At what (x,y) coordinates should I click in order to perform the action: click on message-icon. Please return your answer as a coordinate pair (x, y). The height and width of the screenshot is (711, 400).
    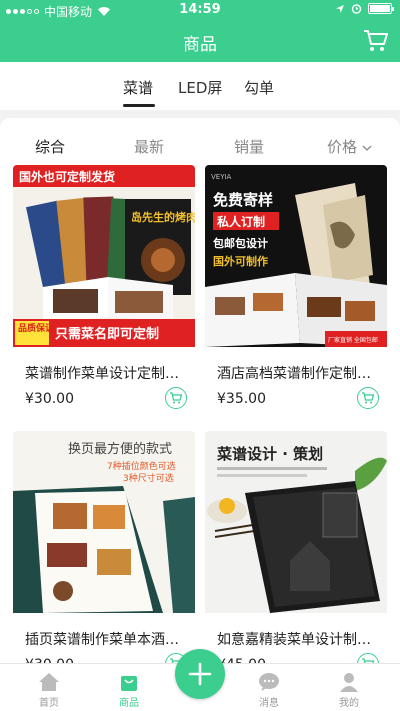
    Looking at the image, I should click on (269, 682).